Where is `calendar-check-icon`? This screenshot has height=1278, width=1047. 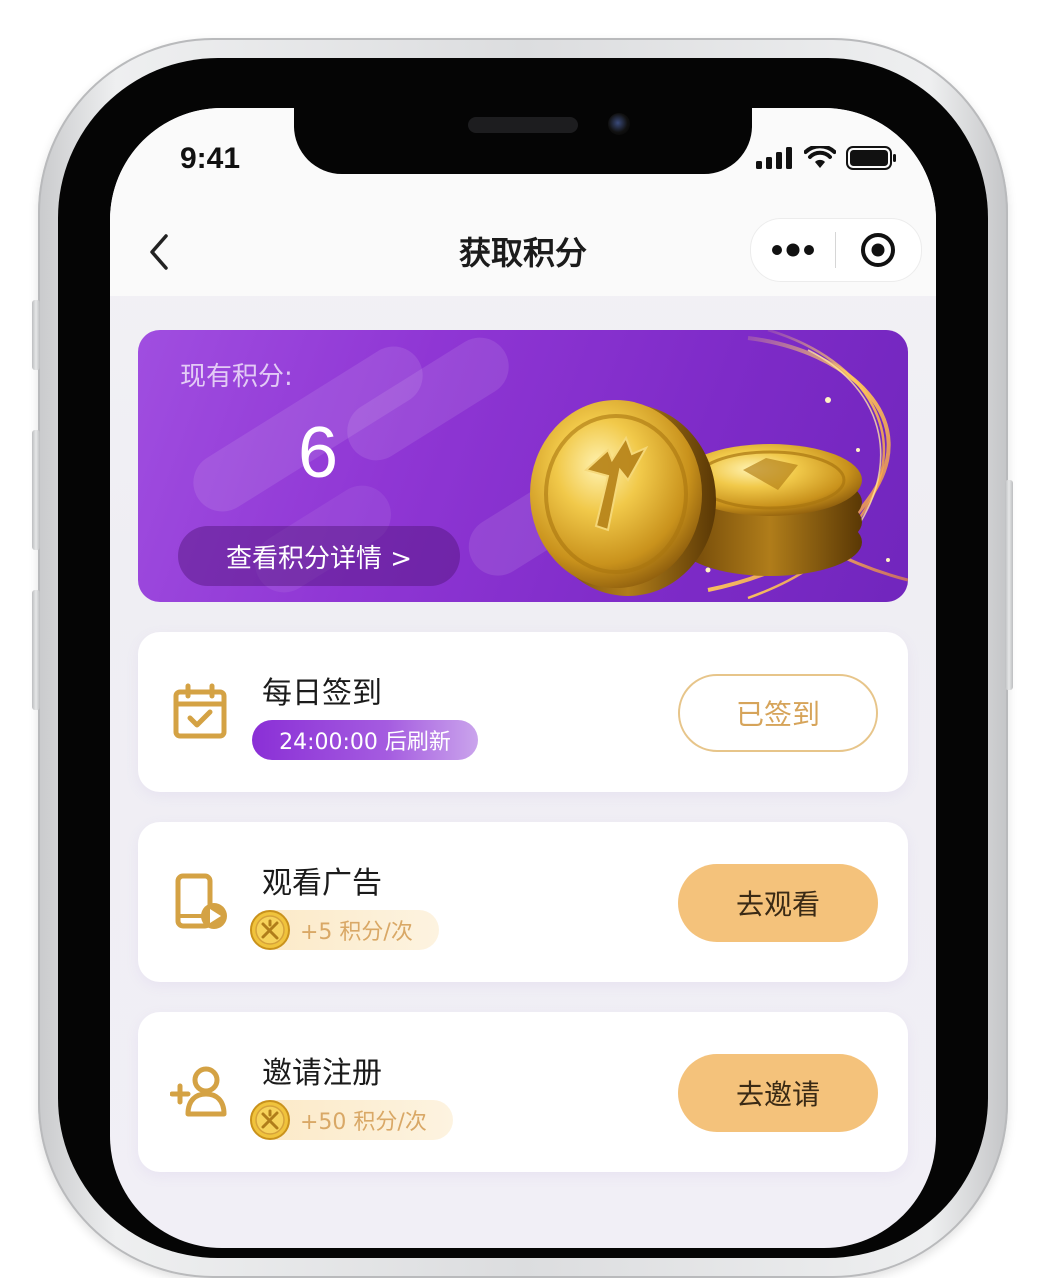
calendar-check-icon is located at coordinates (200, 711).